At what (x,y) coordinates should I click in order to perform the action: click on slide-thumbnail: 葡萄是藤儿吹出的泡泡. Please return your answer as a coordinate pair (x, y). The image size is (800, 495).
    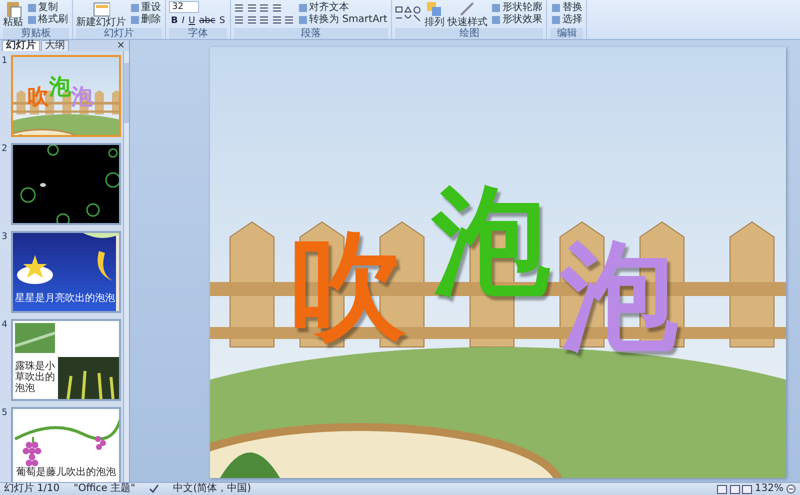
    Looking at the image, I should click on (66, 444).